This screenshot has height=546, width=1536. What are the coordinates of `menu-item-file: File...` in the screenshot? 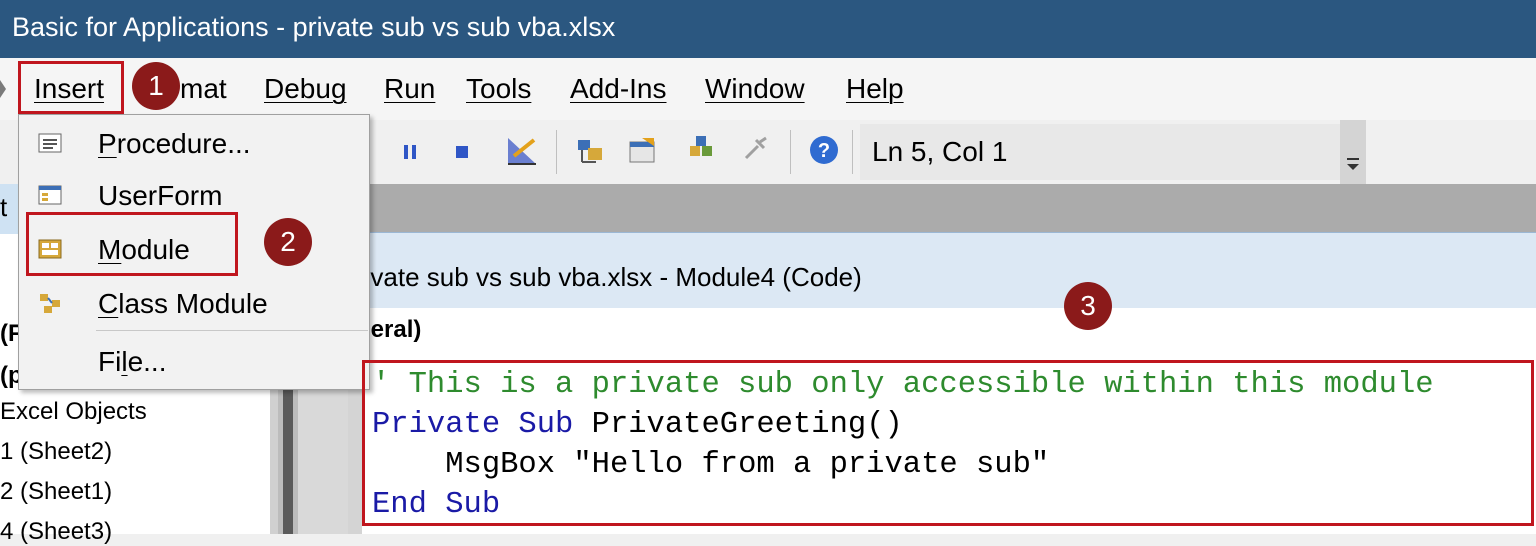 It's located at (132, 362).